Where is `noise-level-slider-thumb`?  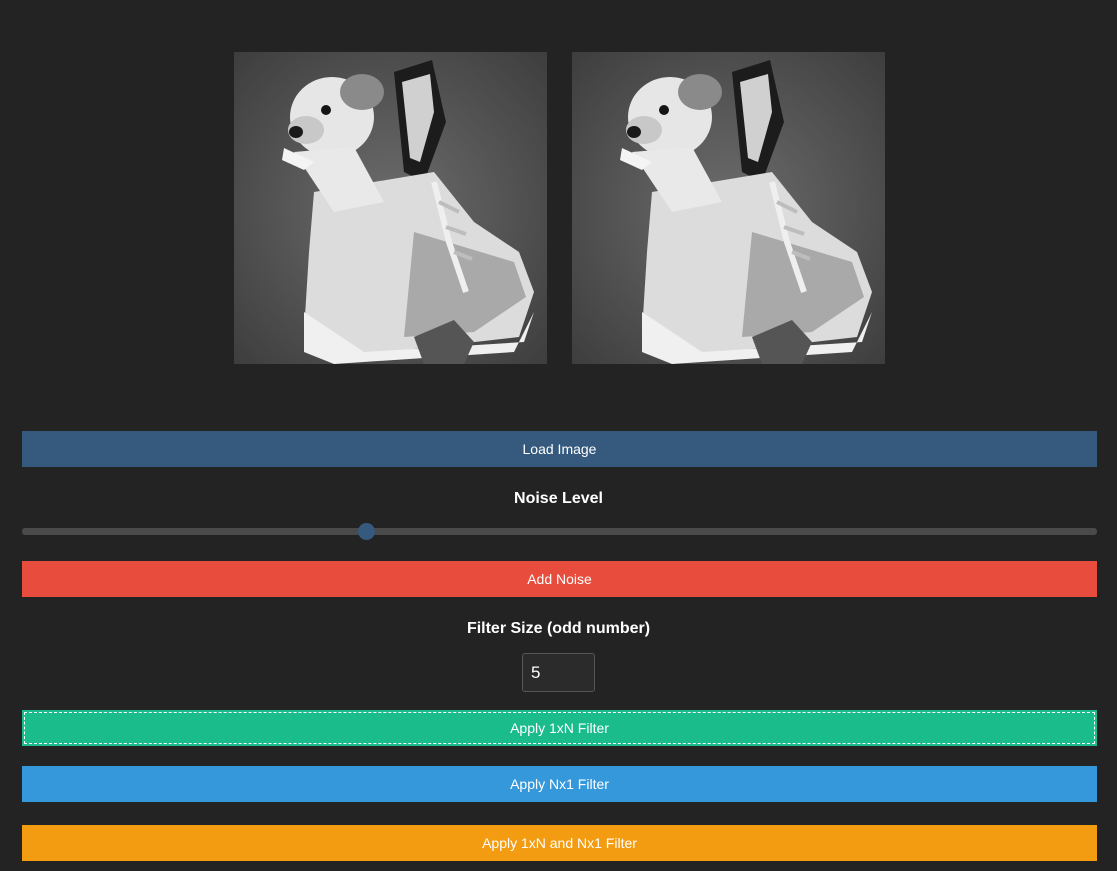
noise-level-slider-thumb is located at coordinates (366, 531).